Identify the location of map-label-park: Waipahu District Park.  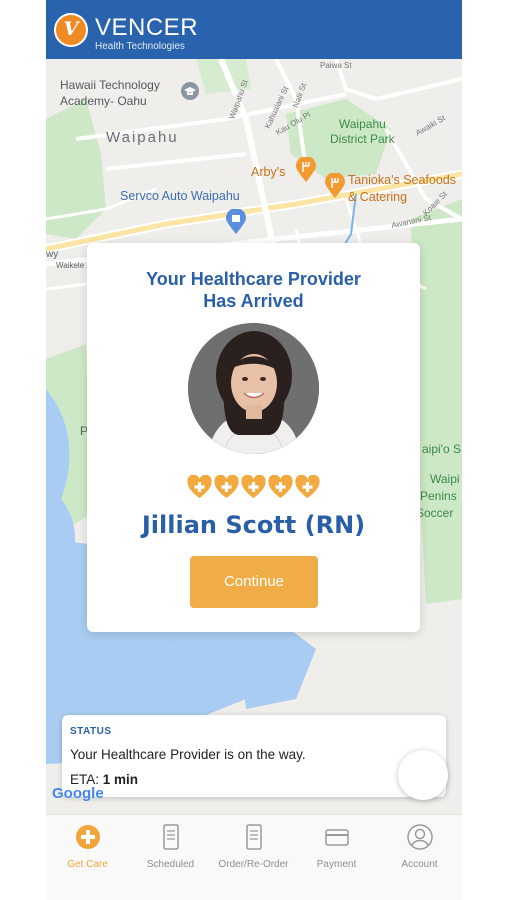
(362, 131).